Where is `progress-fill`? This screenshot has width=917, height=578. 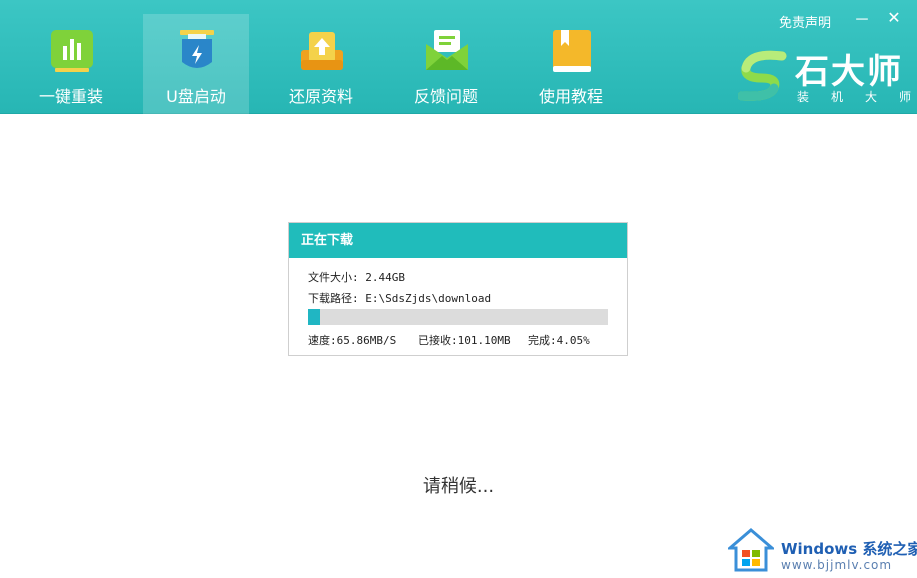
progress-fill is located at coordinates (314, 317).